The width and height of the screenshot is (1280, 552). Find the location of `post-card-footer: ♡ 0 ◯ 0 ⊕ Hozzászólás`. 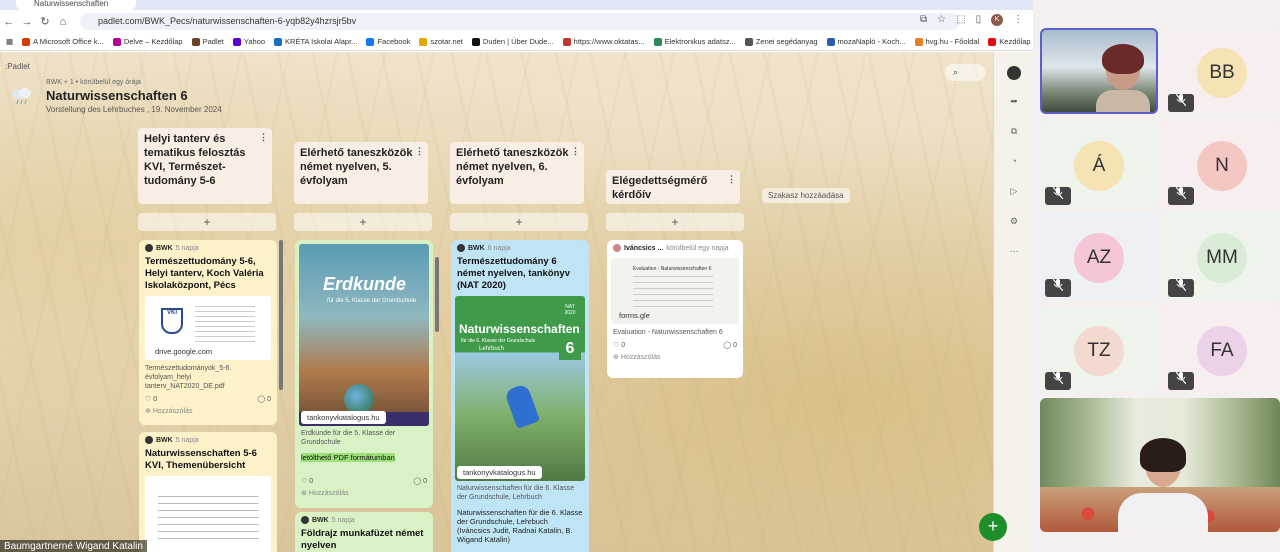

post-card-footer: ♡ 0 ◯ 0 ⊕ Hozzászólás is located at coordinates (364, 491).